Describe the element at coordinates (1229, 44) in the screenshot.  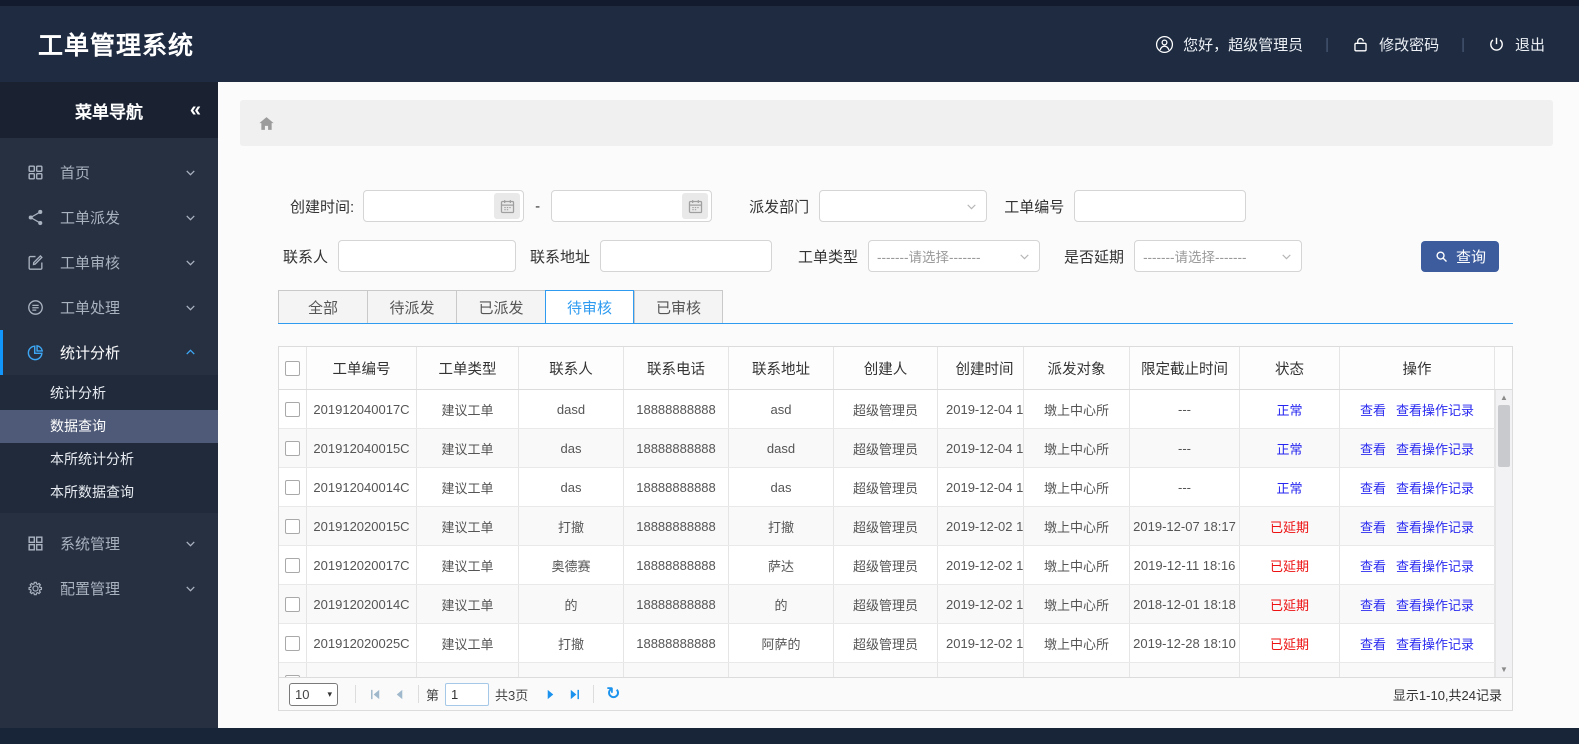
I see `user-greeting: 您好，超级管理员` at that location.